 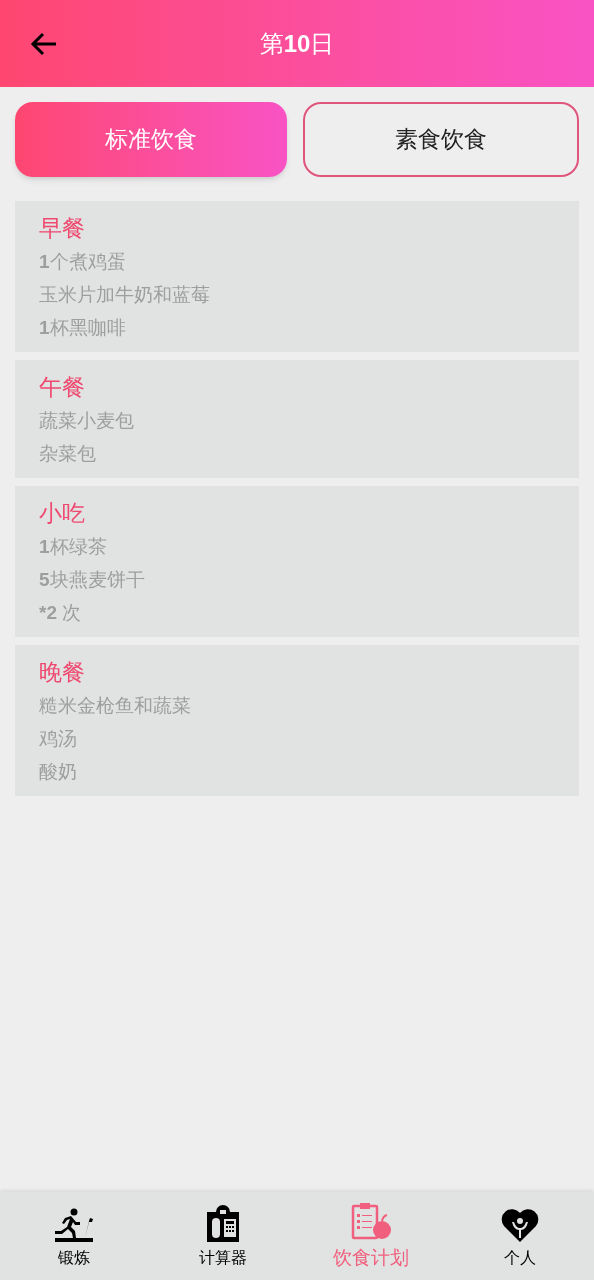 What do you see at coordinates (58, 772) in the screenshot?
I see `food-item: 酸奶` at bounding box center [58, 772].